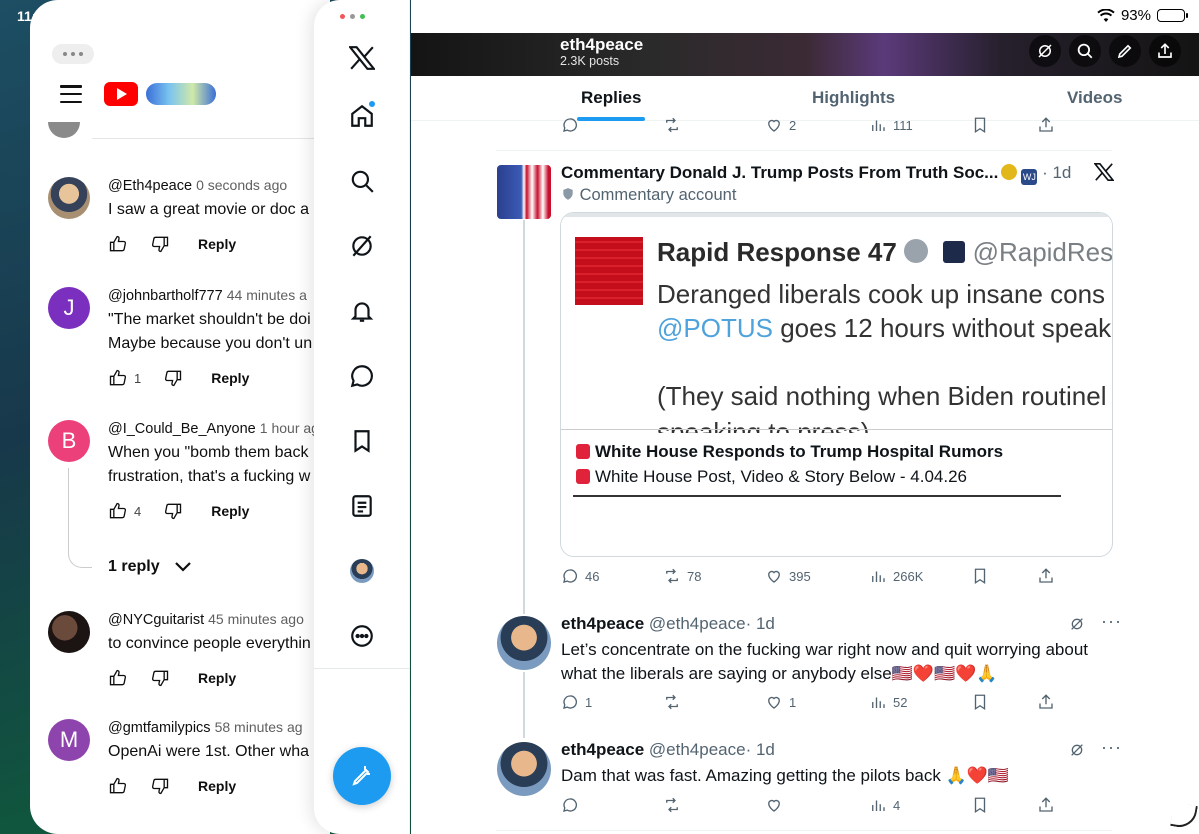 The height and width of the screenshot is (834, 1199). Describe the element at coordinates (362, 116) in the screenshot. I see `home-icon` at that location.